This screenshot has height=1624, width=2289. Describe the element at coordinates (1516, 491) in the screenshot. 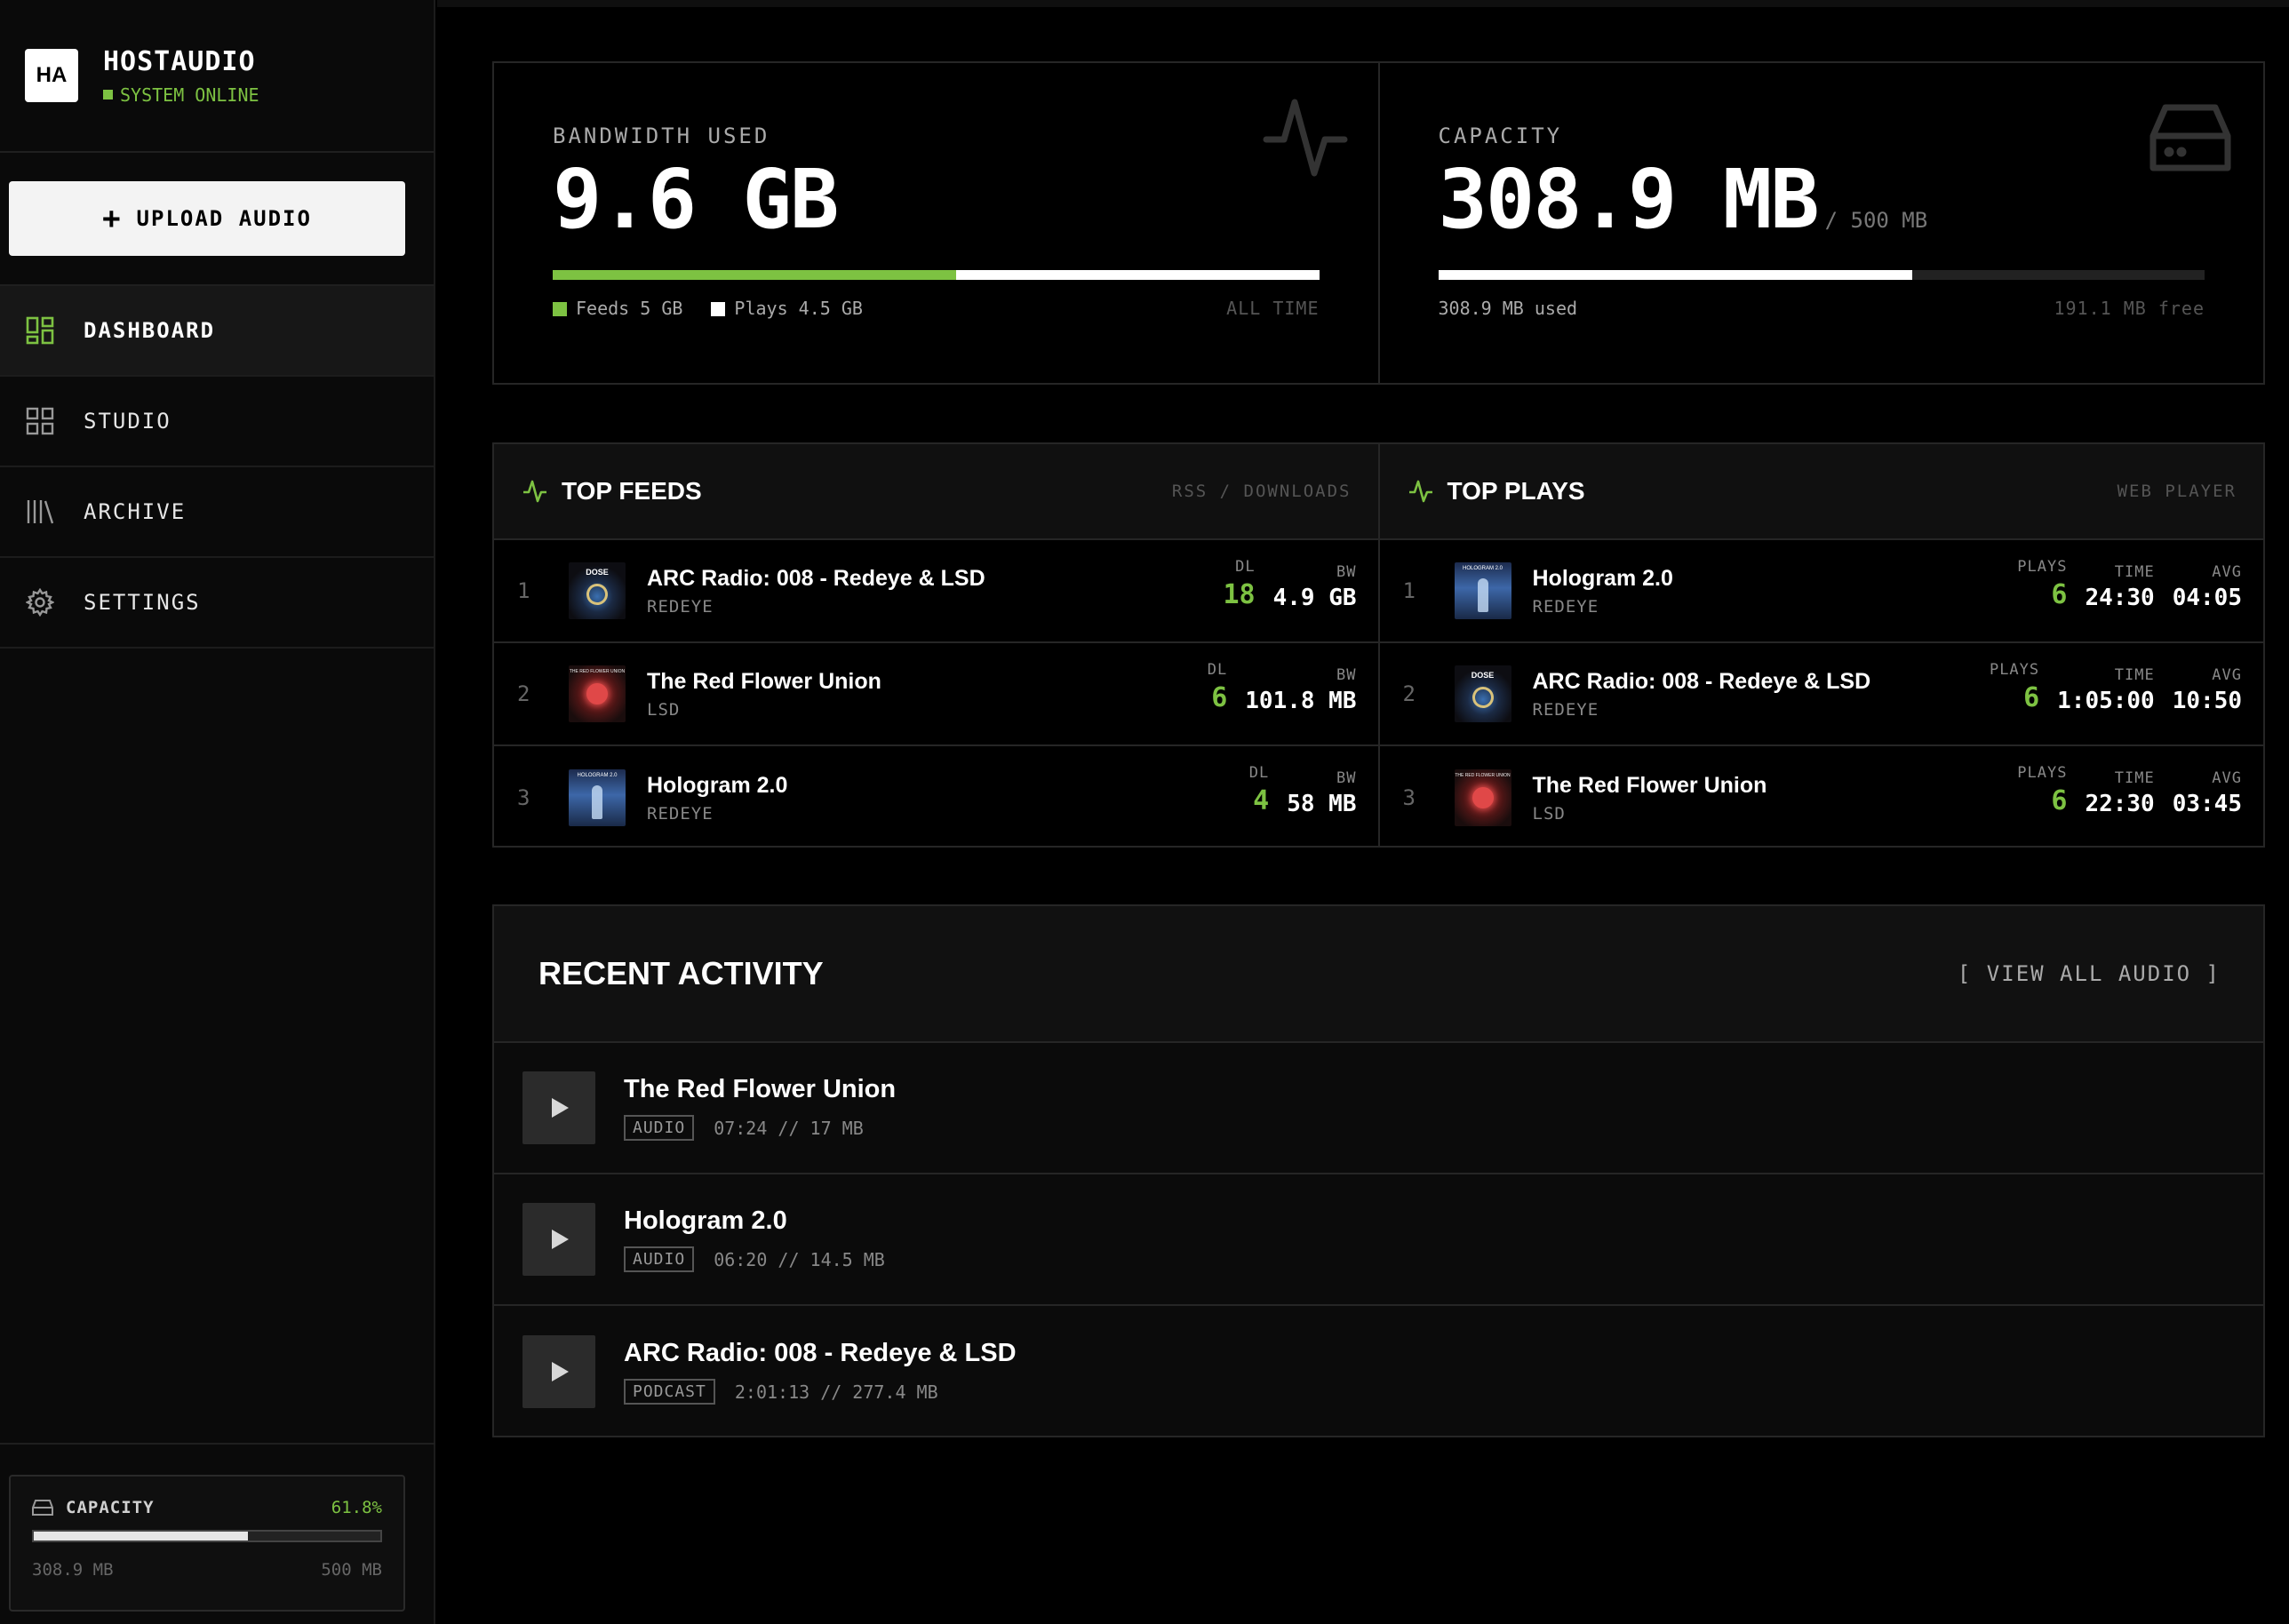

I see `top-plays-title: TOP PLAYS` at that location.